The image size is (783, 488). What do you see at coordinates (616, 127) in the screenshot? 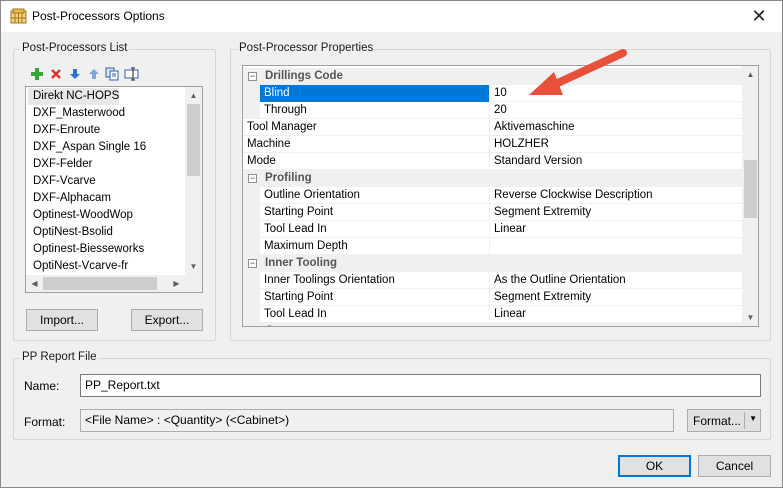
I see `property-value: Aktivemaschine` at bounding box center [616, 127].